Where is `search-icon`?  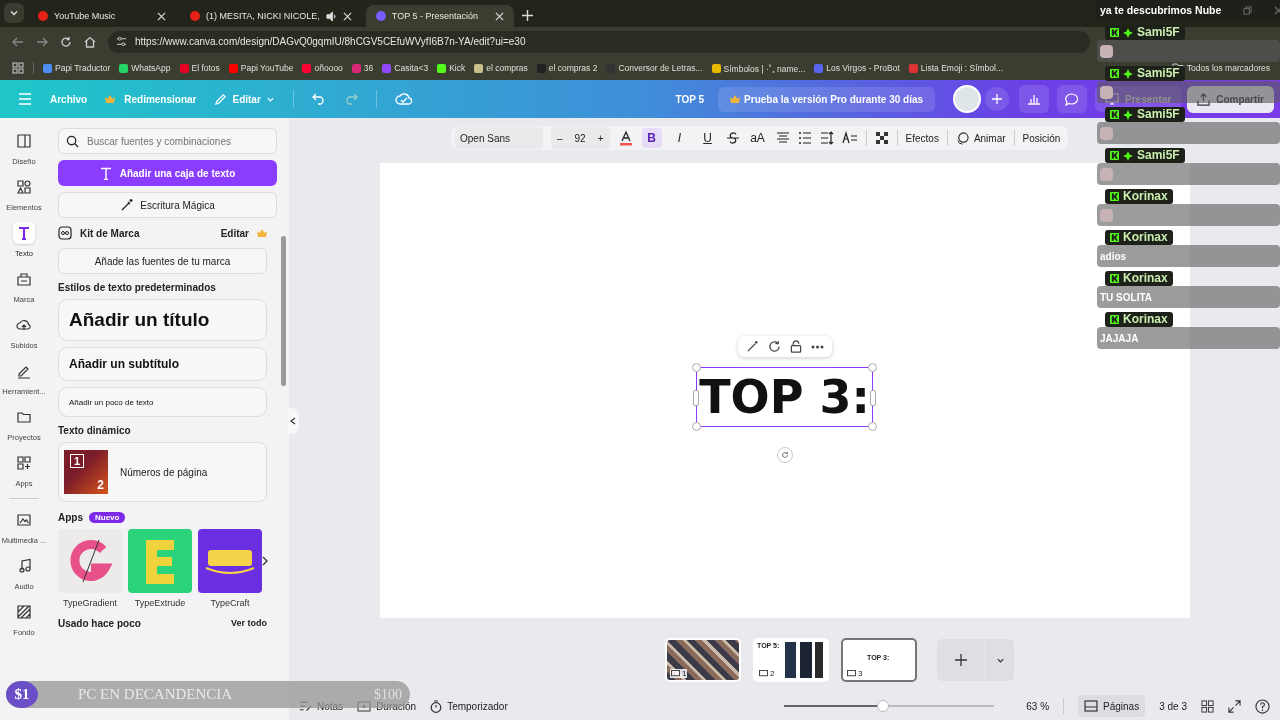 search-icon is located at coordinates (72, 141).